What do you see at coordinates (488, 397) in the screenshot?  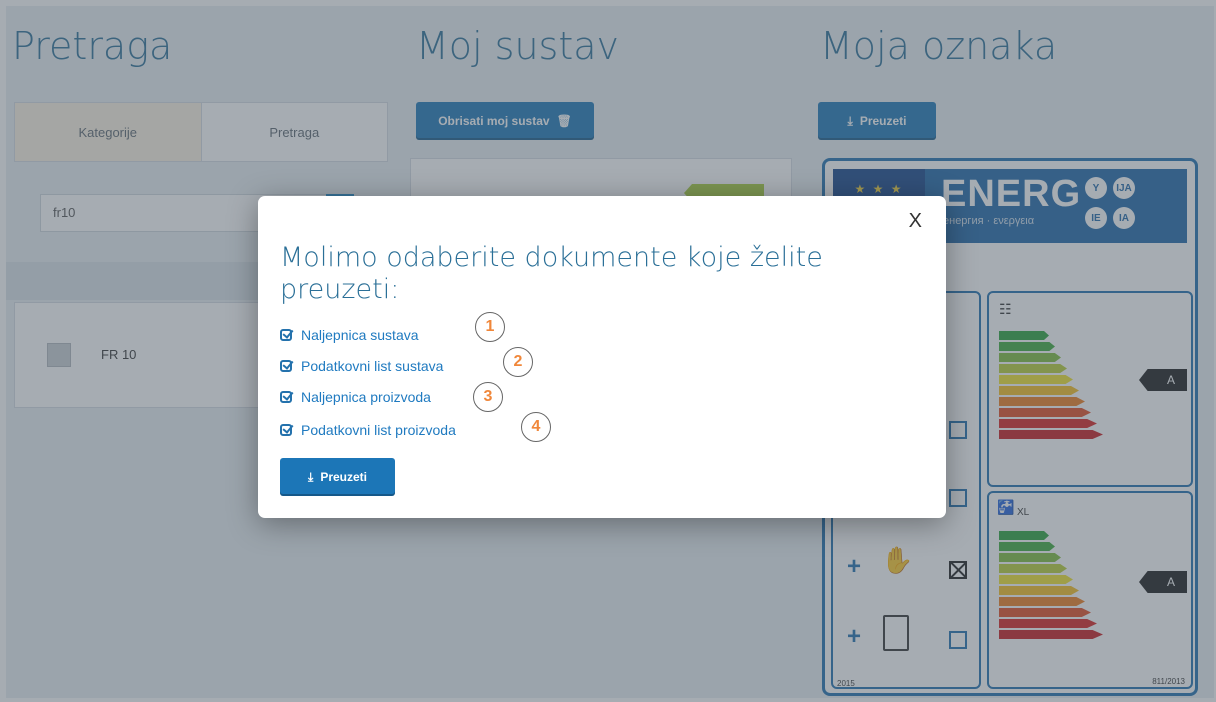 I see `step-number-badge: 3` at bounding box center [488, 397].